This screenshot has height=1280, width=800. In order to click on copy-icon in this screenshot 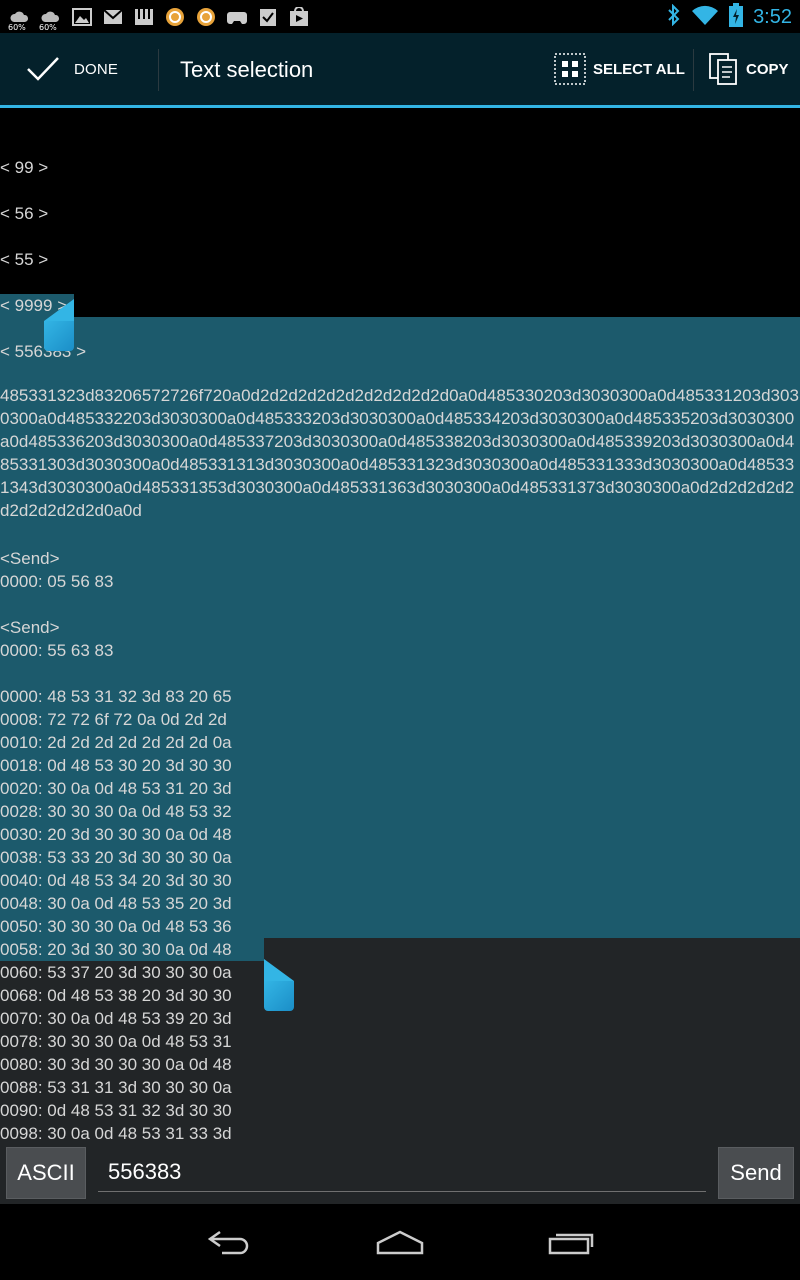, I will do `click(723, 69)`.